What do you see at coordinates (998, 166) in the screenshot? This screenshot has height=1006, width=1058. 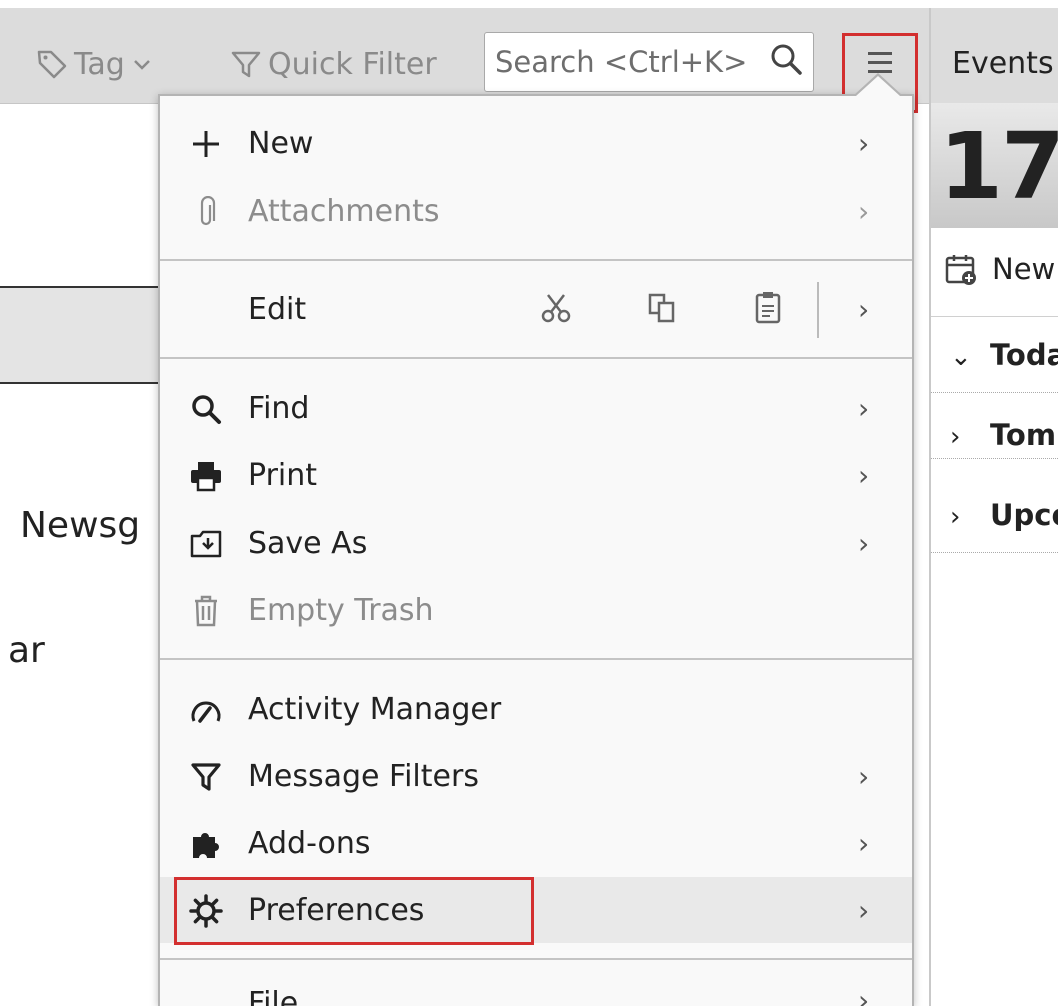 I see `today-date-number: 17` at bounding box center [998, 166].